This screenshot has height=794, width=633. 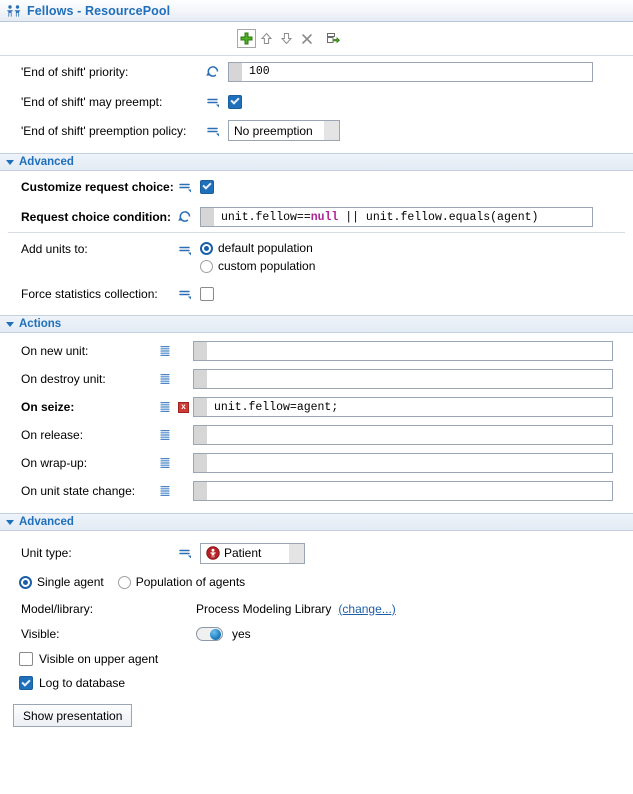 What do you see at coordinates (403, 463) in the screenshot?
I see `on-wrap-up-field` at bounding box center [403, 463].